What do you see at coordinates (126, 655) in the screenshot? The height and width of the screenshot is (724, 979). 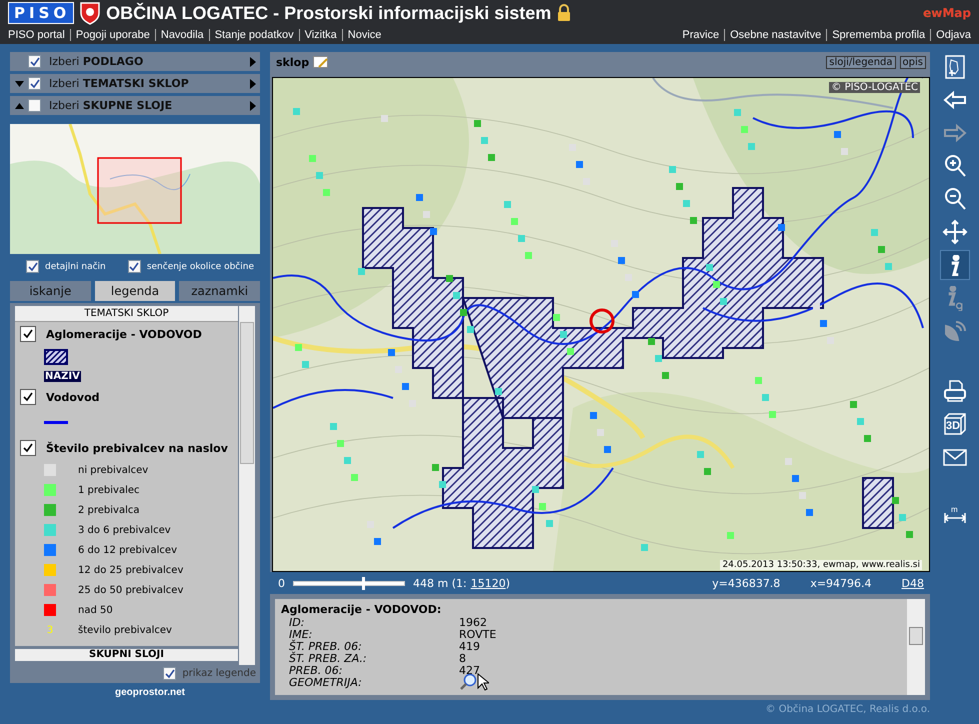 I see `legend-section-title: SKUPNI SLOJI` at bounding box center [126, 655].